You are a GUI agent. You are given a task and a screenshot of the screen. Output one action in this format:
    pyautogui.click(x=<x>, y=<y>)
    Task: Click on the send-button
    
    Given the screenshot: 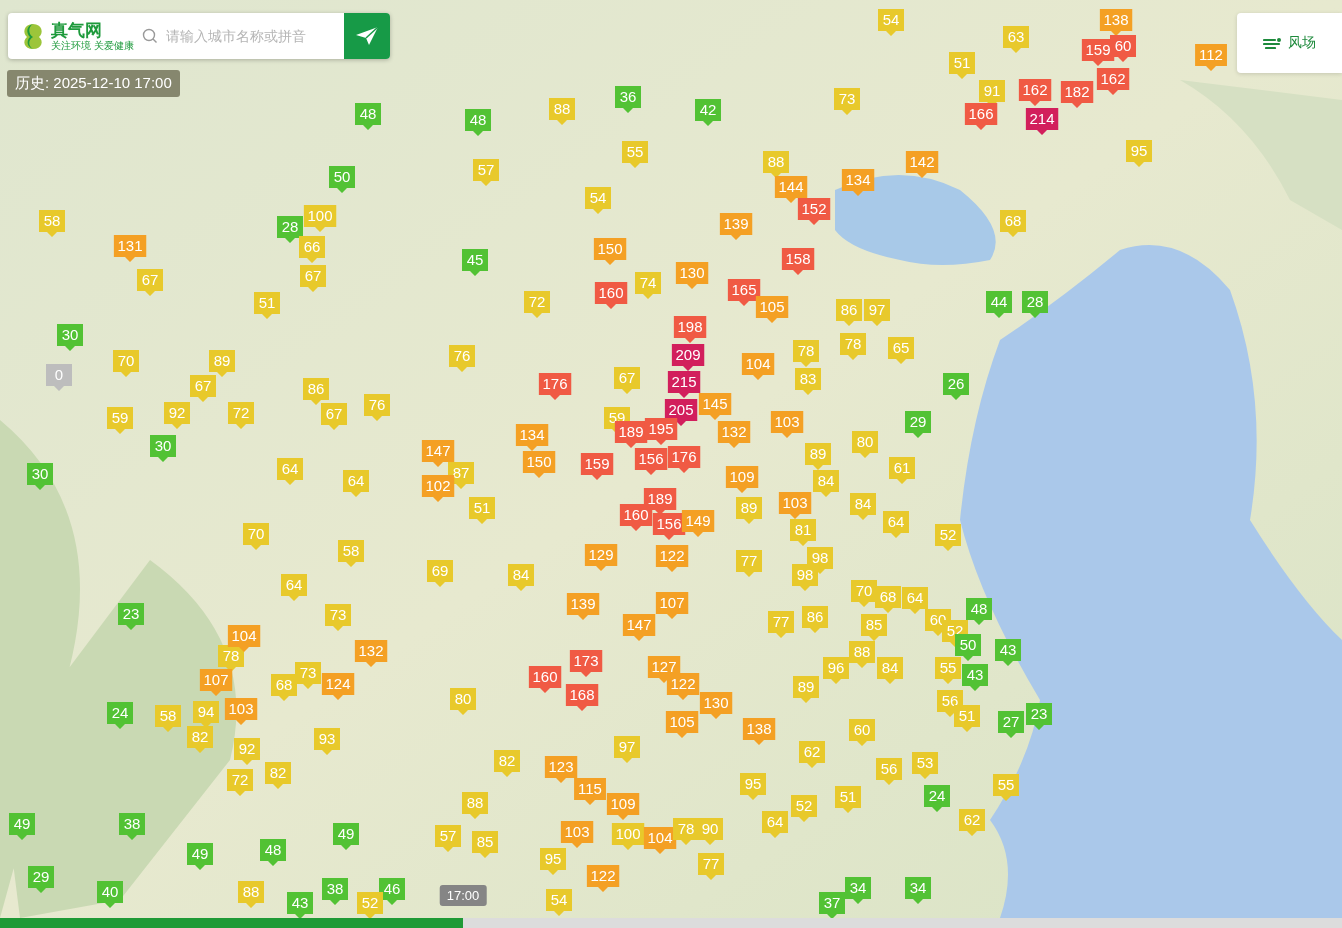 What is the action you would take?
    pyautogui.click(x=367, y=36)
    